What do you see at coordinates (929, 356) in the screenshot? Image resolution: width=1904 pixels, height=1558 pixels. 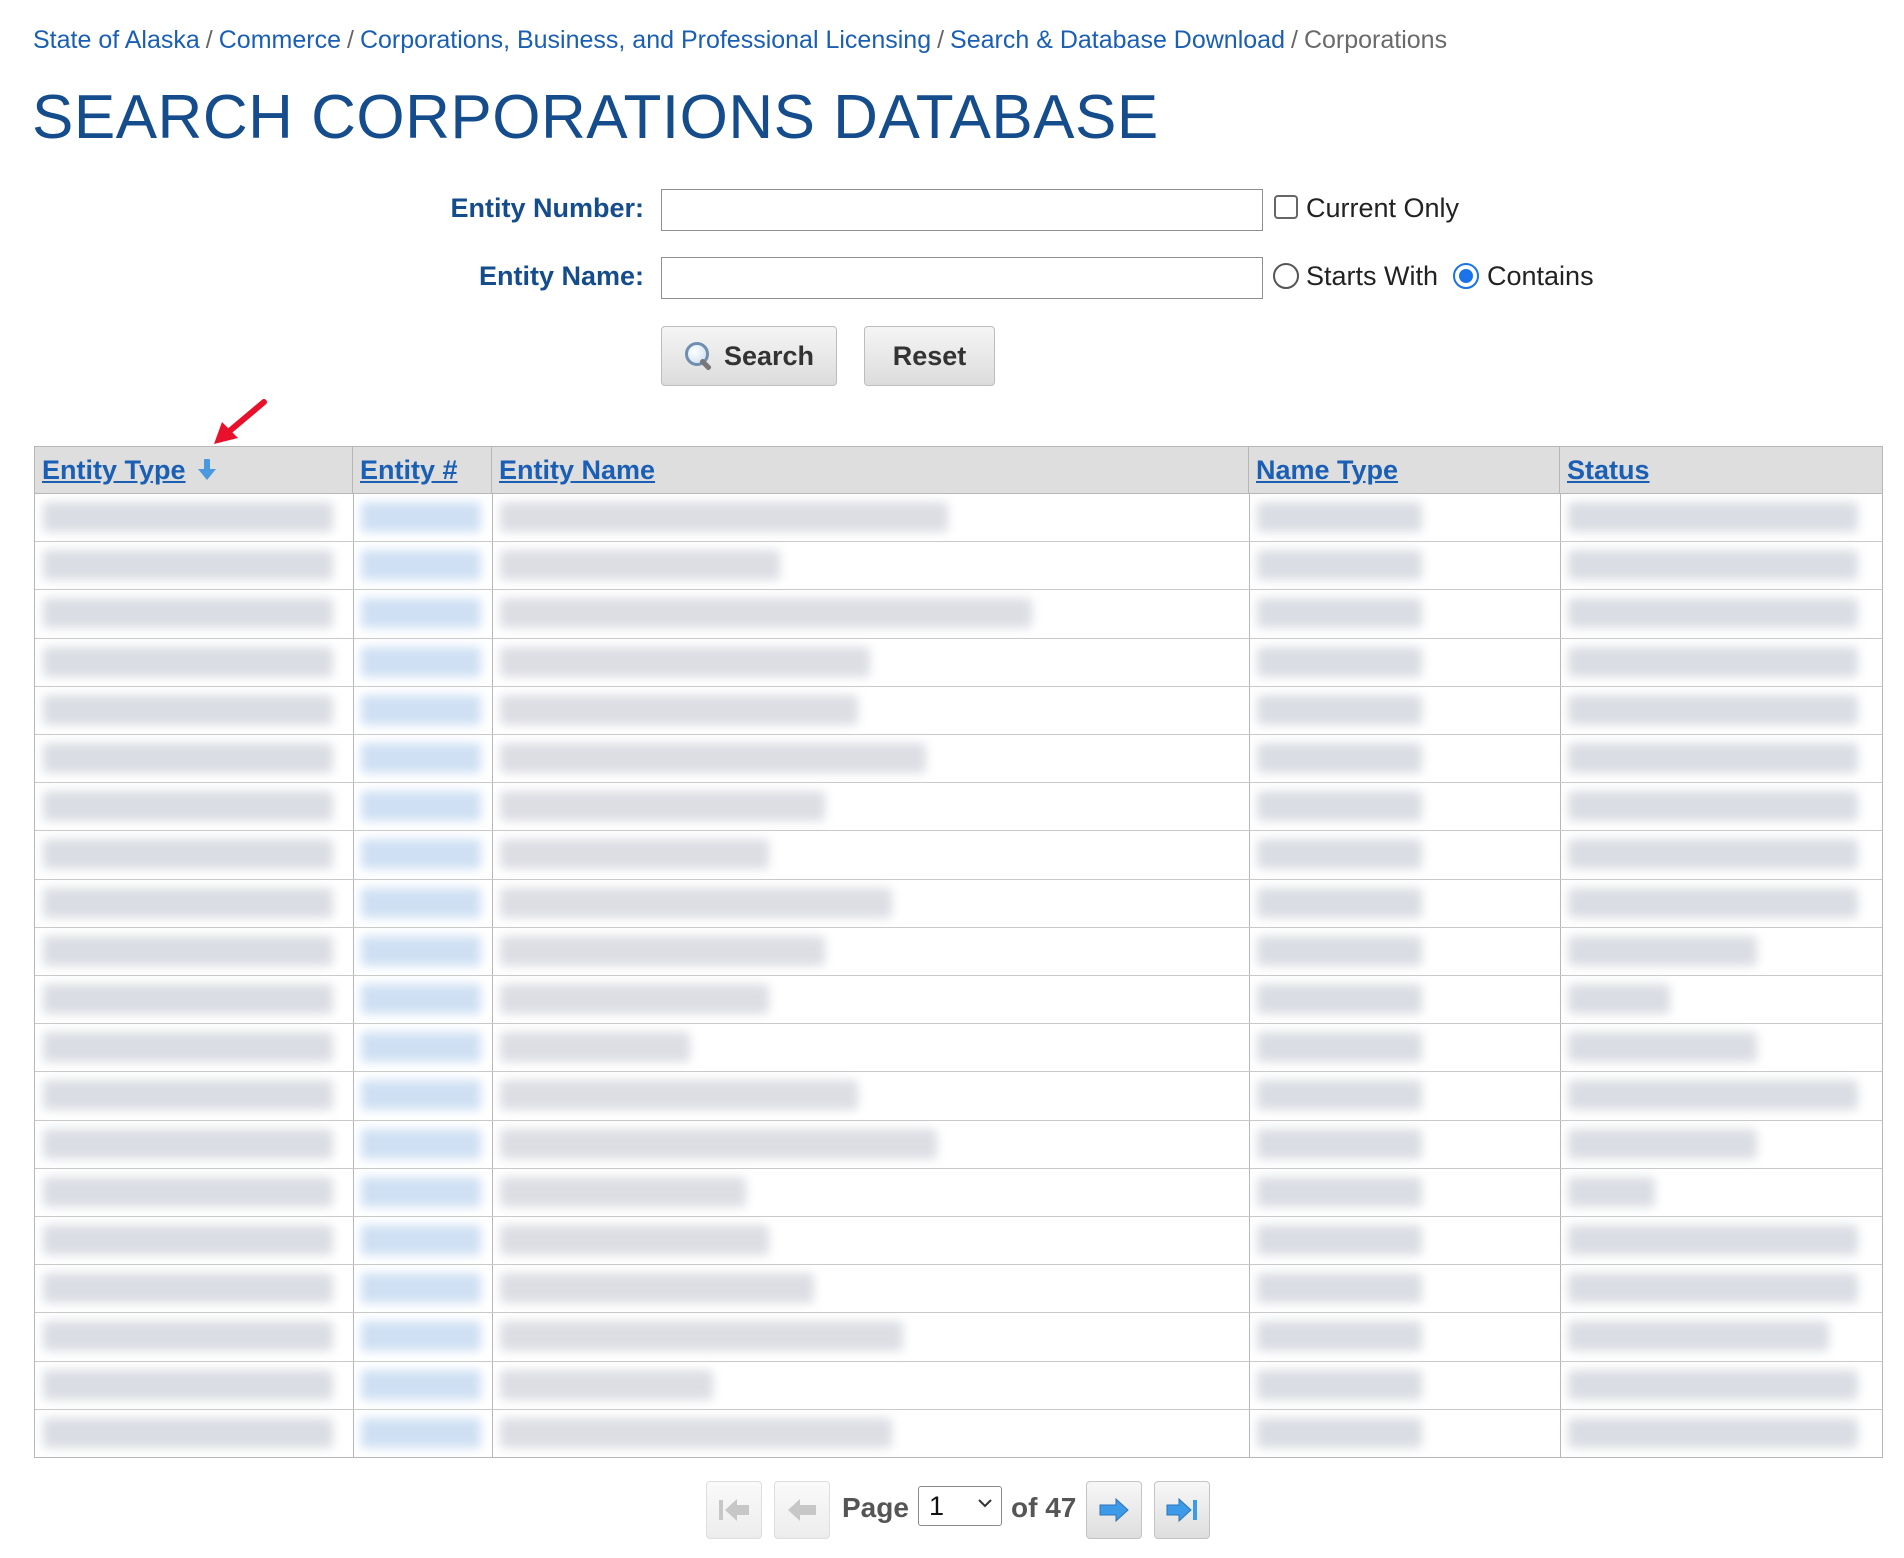 I see `reset-button: Reset` at bounding box center [929, 356].